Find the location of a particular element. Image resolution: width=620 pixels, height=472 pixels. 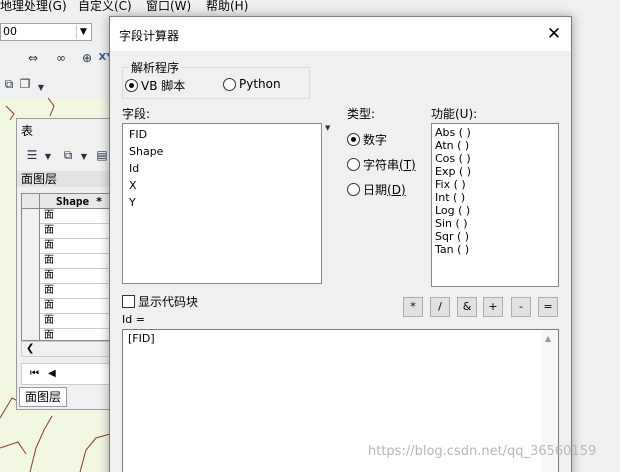

function-item-atn: Atn ( ) is located at coordinates (452, 145).